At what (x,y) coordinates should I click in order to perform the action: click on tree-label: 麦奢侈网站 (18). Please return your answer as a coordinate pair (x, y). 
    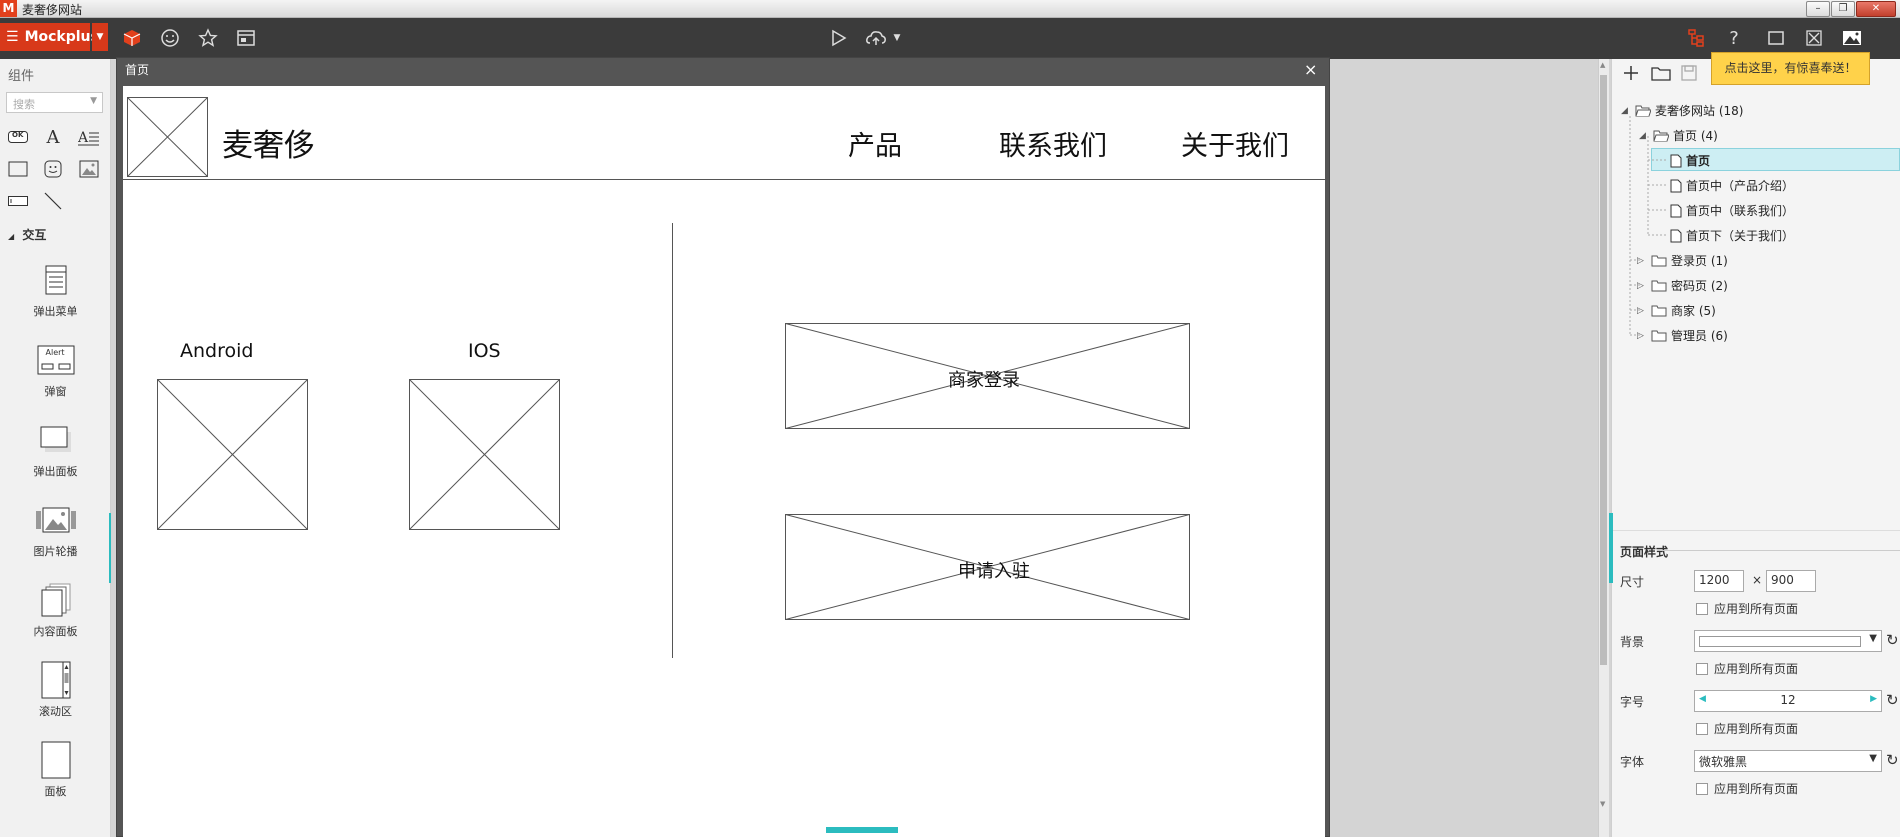
    Looking at the image, I should click on (1699, 111).